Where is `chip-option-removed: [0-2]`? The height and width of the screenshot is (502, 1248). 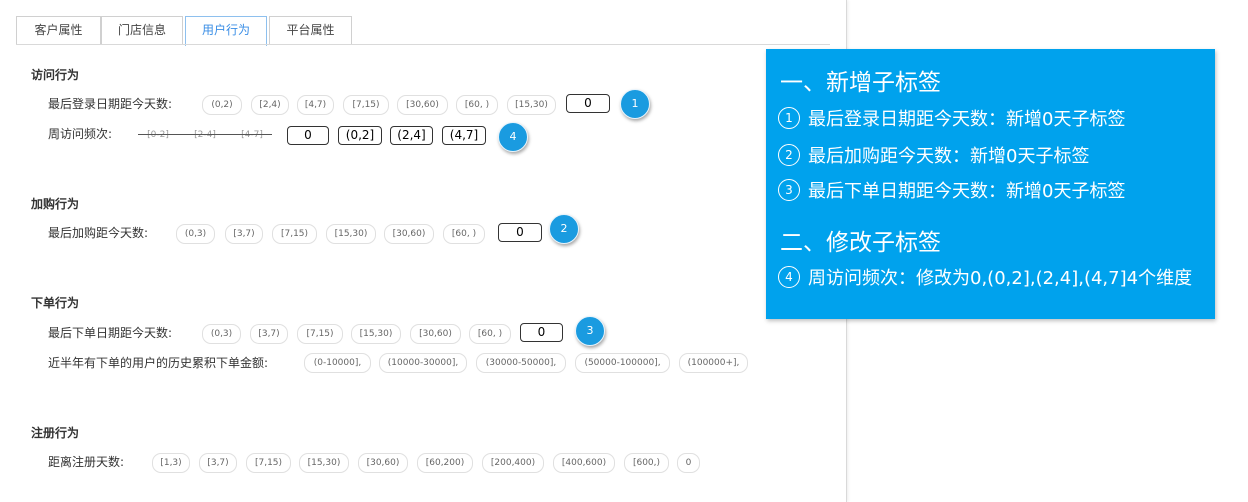
chip-option-removed: [0-2] is located at coordinates (158, 135).